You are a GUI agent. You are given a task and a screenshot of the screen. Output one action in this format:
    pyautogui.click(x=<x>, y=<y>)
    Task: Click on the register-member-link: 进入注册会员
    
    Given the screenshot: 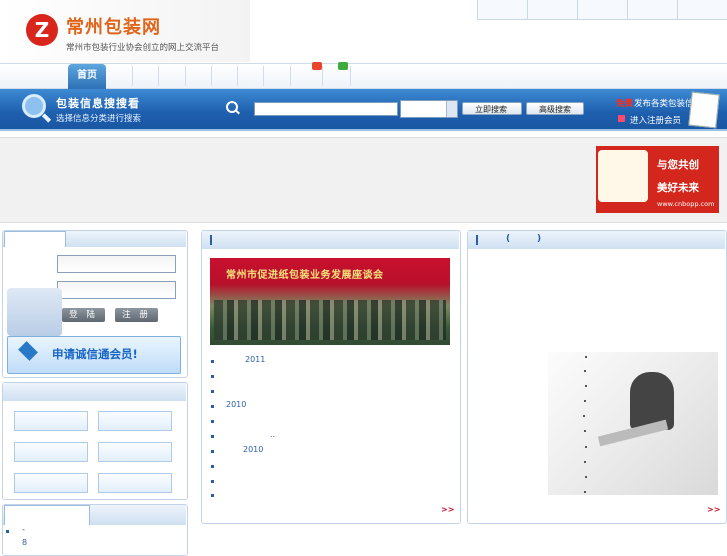 What is the action you would take?
    pyautogui.click(x=655, y=120)
    